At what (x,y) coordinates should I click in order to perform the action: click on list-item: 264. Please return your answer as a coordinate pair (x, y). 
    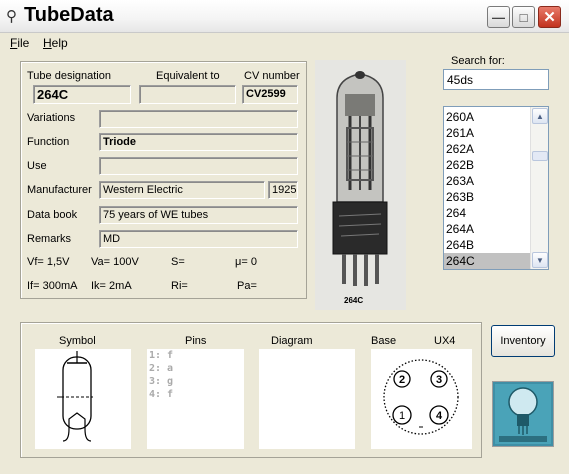
    Looking at the image, I should click on (487, 213).